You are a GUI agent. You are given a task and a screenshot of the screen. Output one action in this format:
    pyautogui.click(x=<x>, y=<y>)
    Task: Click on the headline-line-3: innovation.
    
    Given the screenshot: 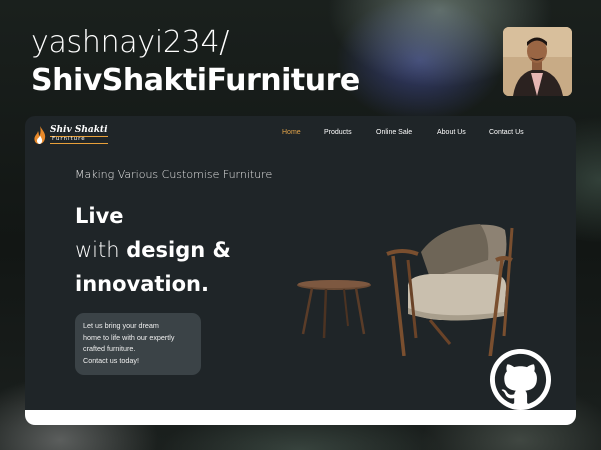 What is the action you would take?
    pyautogui.click(x=142, y=284)
    